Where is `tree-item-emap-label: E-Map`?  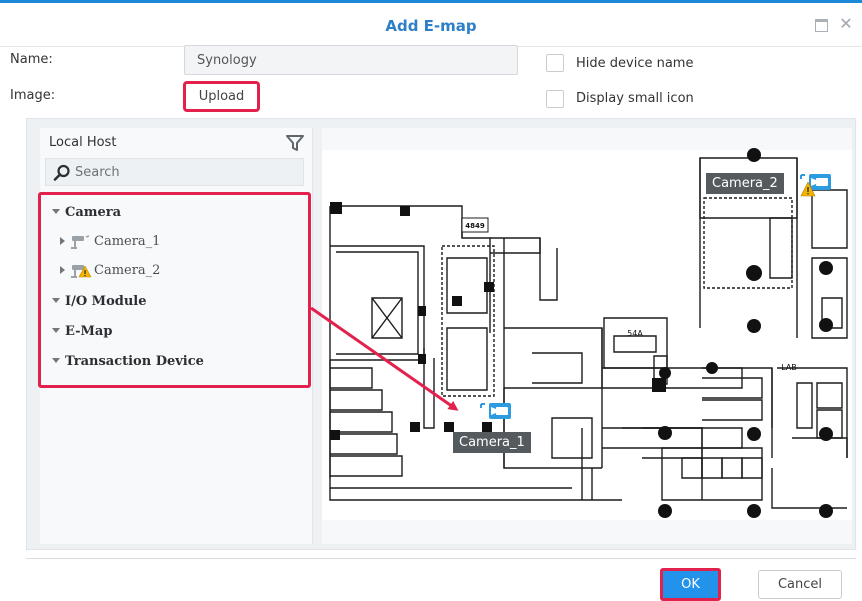 tree-item-emap-label: E-Map is located at coordinates (89, 331).